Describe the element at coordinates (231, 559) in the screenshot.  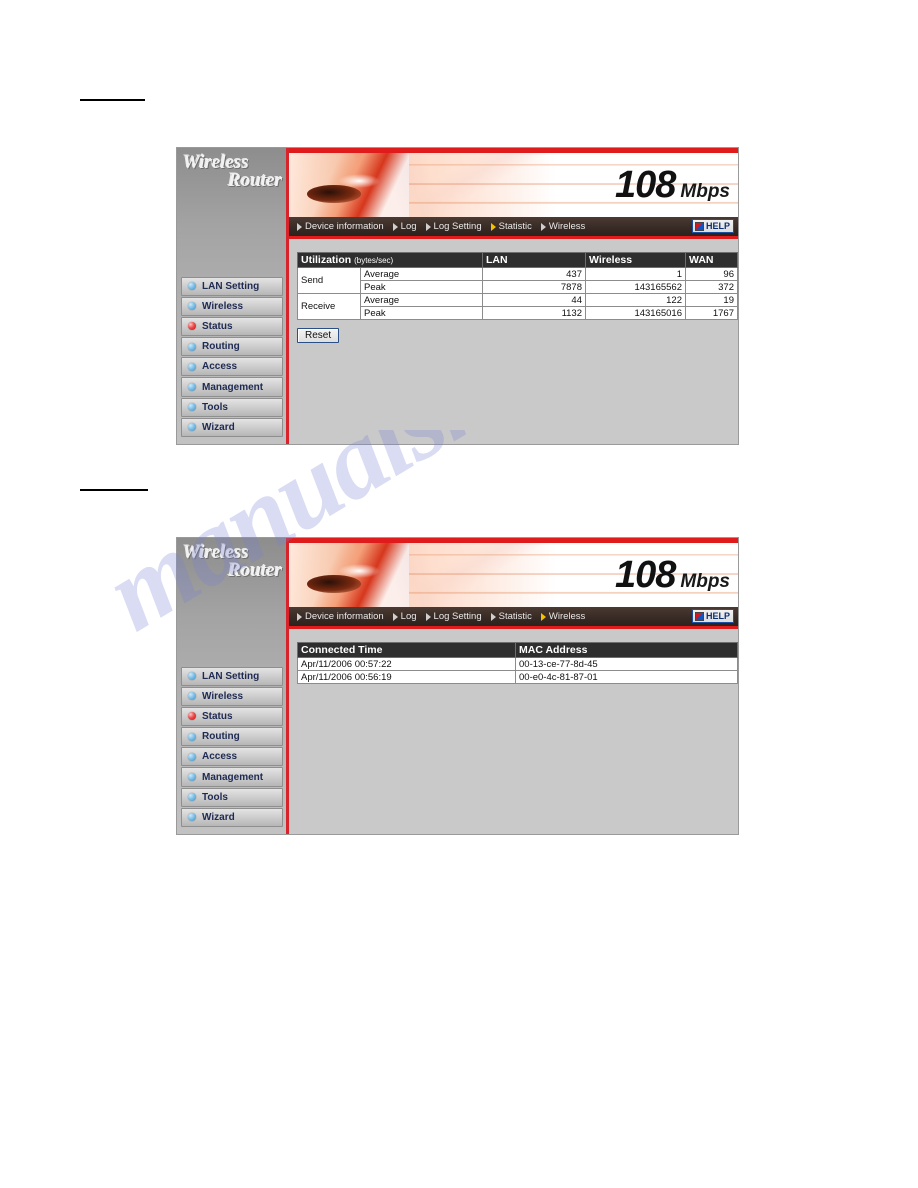
I see `brand-logo-2: Wireless Router` at that location.